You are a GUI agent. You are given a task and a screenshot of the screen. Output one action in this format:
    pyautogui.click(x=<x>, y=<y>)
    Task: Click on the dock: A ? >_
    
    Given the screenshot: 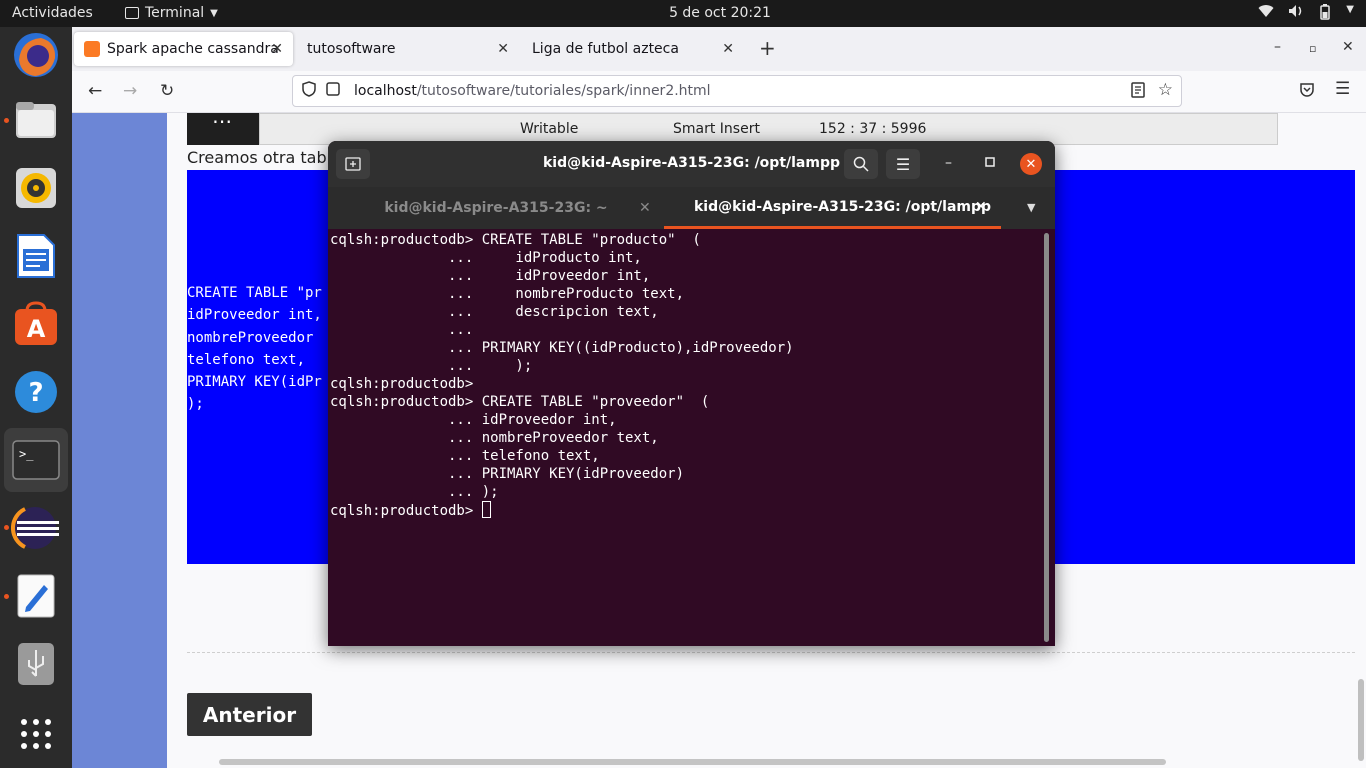 What is the action you would take?
    pyautogui.click(x=36, y=397)
    